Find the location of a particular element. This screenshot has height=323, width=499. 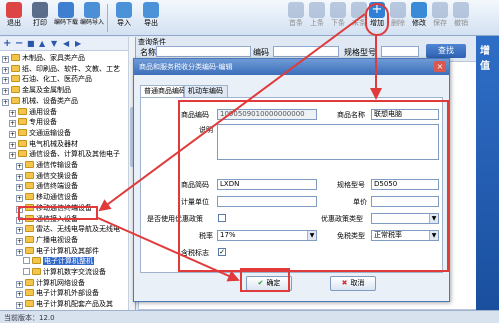

tree-node: + 通用设备 is located at coordinates (33, 112).